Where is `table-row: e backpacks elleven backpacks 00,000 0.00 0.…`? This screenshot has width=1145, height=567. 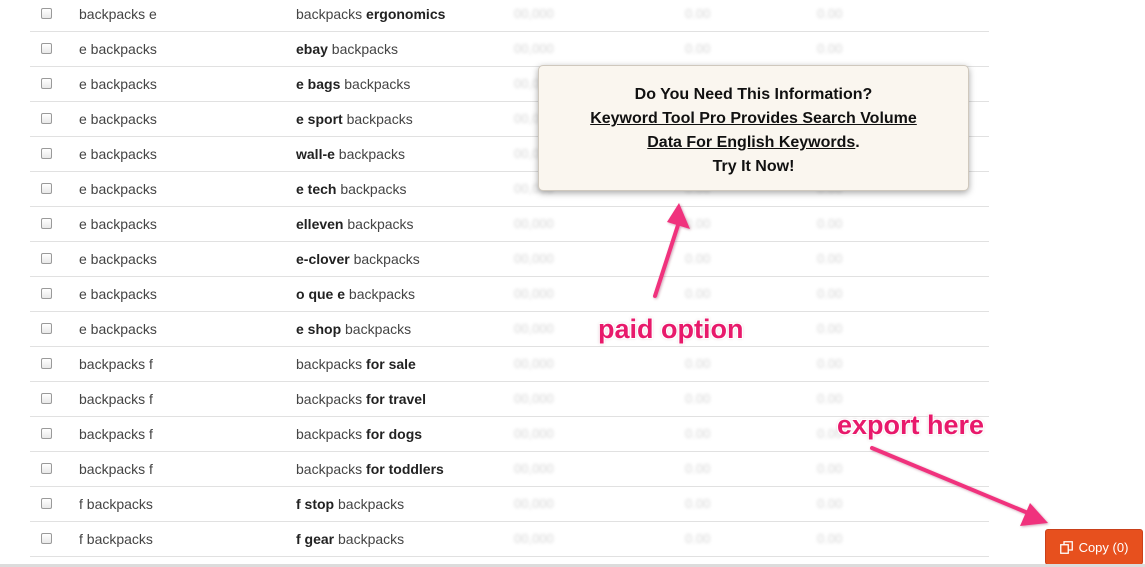
table-row: e backpacks elleven backpacks 00,000 0.00 0.… is located at coordinates (509, 224).